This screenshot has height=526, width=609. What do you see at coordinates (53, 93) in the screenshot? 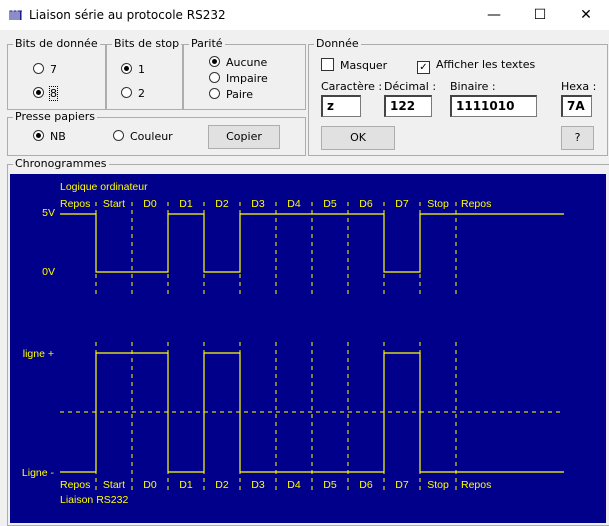
I see `radio-label: 8` at bounding box center [53, 93].